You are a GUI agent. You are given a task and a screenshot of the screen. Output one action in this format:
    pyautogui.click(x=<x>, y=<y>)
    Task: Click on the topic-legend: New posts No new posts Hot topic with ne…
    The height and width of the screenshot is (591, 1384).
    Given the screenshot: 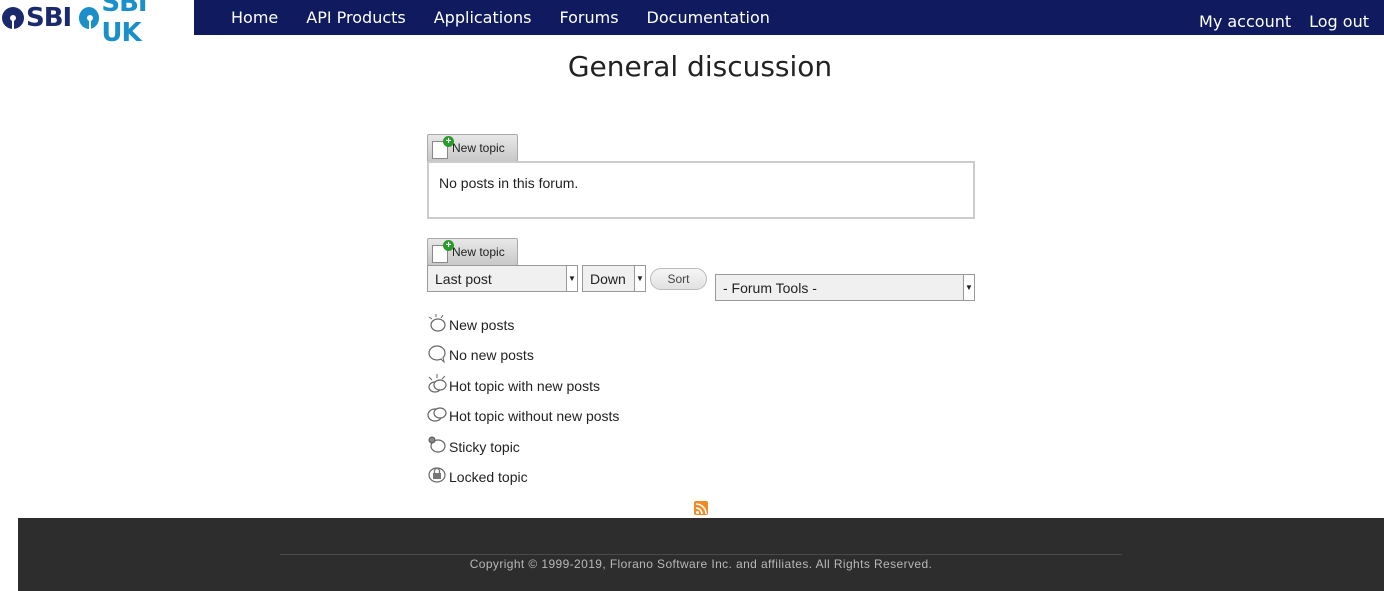 What is the action you would take?
    pyautogui.click(x=523, y=393)
    